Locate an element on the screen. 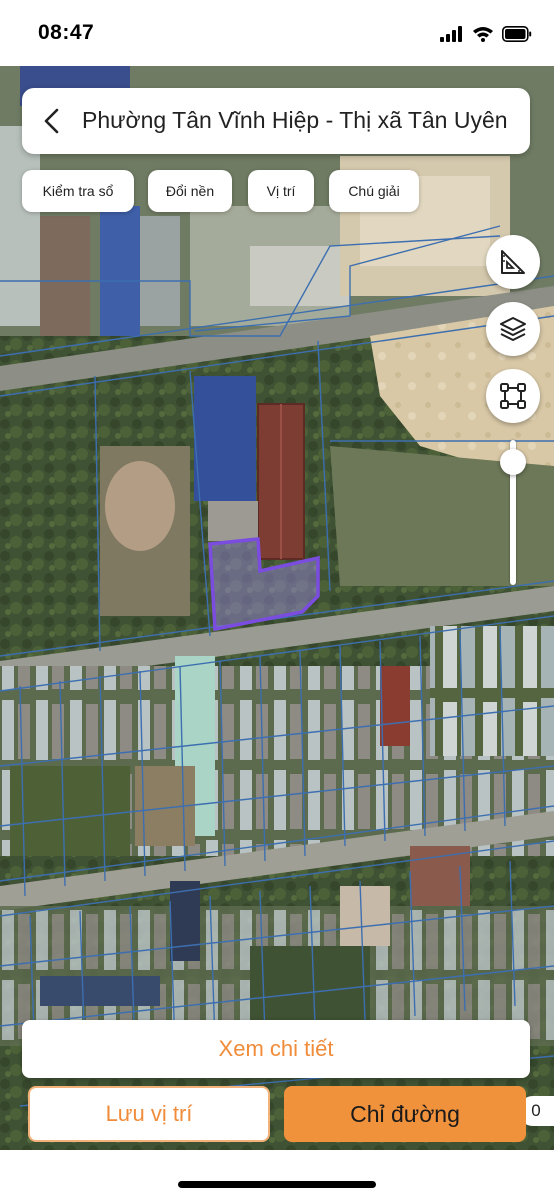 Image resolution: width=554 pixels, height=1200 pixels. location-header: Phường Tân Vĩnh Hiệp - Thị xã Tân Uyên is located at coordinates (276, 121).